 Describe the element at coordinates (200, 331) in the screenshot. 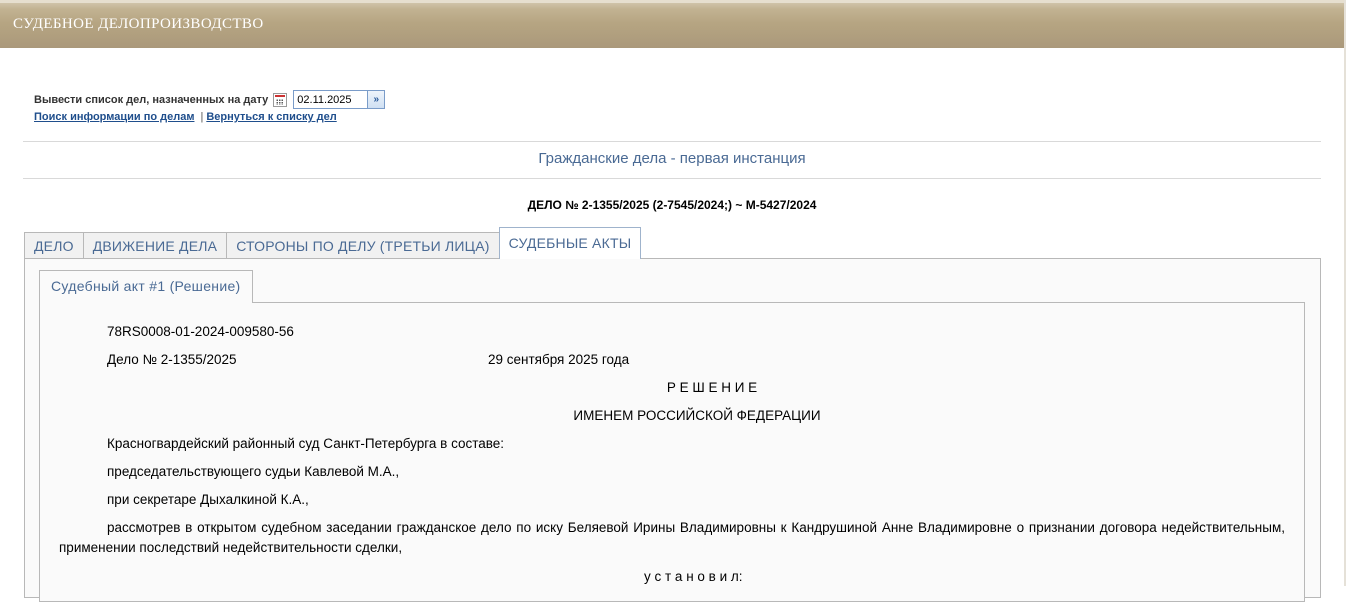

I see `case-uid: 78RS0008-01-2024-009580-56` at that location.